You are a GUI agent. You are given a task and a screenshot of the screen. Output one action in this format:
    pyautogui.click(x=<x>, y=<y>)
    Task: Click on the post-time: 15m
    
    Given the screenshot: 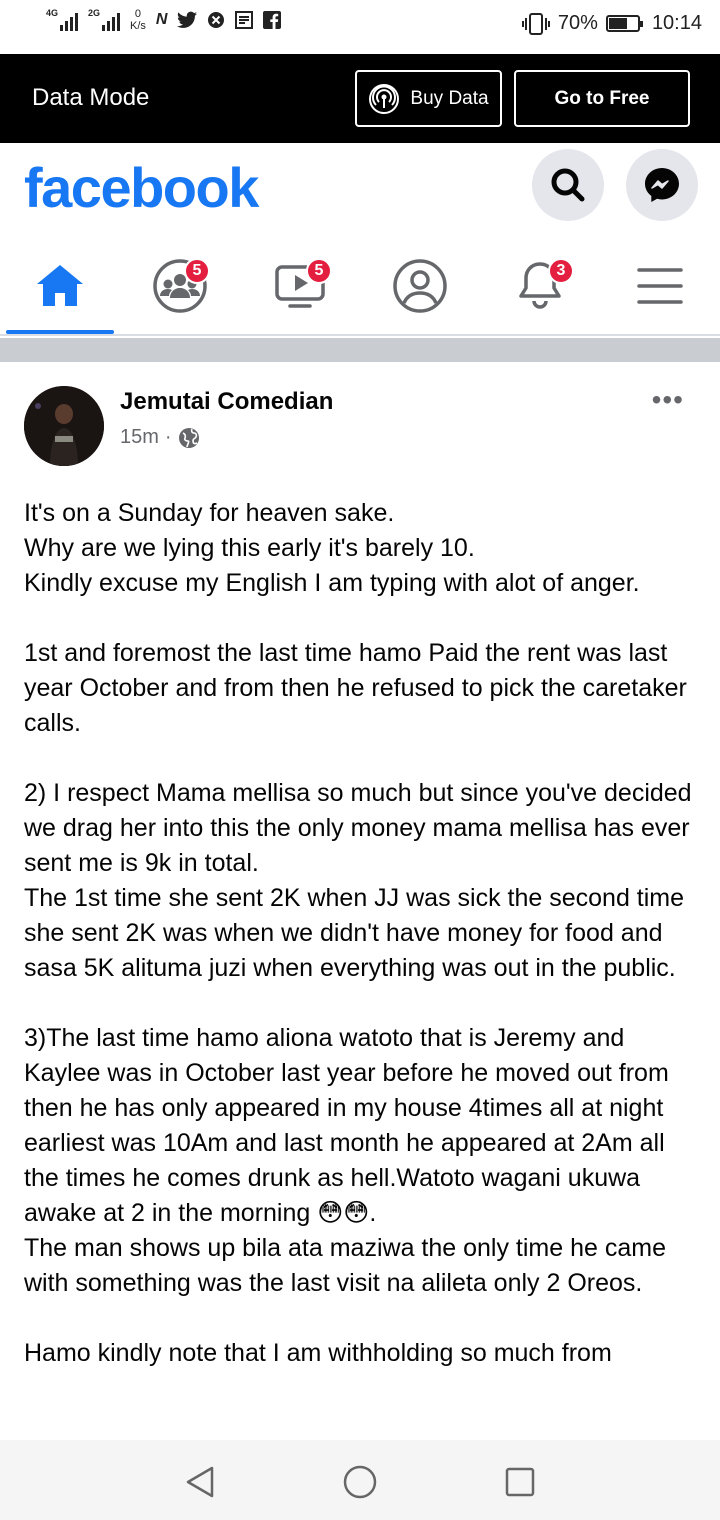 What is the action you would take?
    pyautogui.click(x=139, y=437)
    